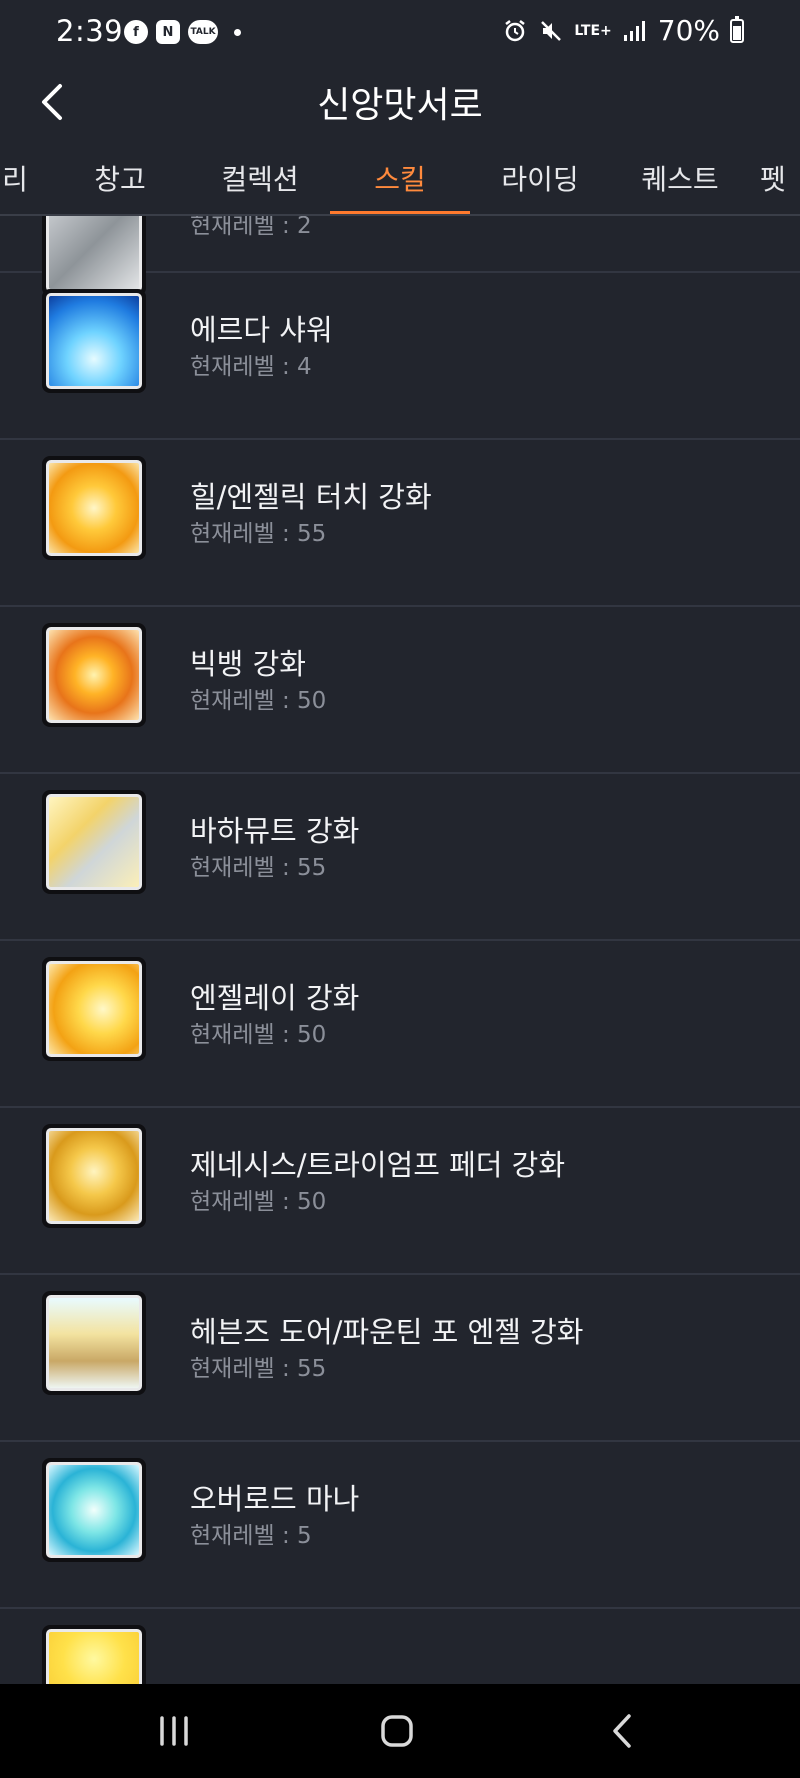 Image resolution: width=800 pixels, height=1778 pixels. What do you see at coordinates (400, 356) in the screenshot?
I see `skill-row: 에르다 샤워 현재레벨 : 4` at bounding box center [400, 356].